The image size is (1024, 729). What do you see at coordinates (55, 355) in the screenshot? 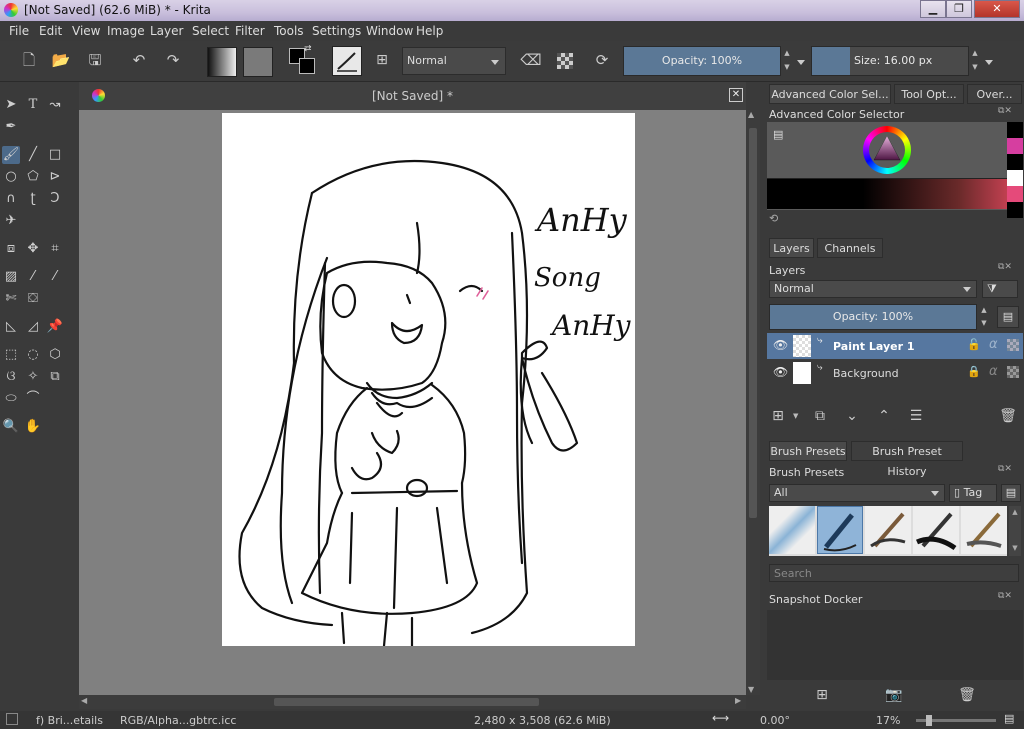
I see `polygonal-selection-tool-icon: ⬡` at bounding box center [55, 355].